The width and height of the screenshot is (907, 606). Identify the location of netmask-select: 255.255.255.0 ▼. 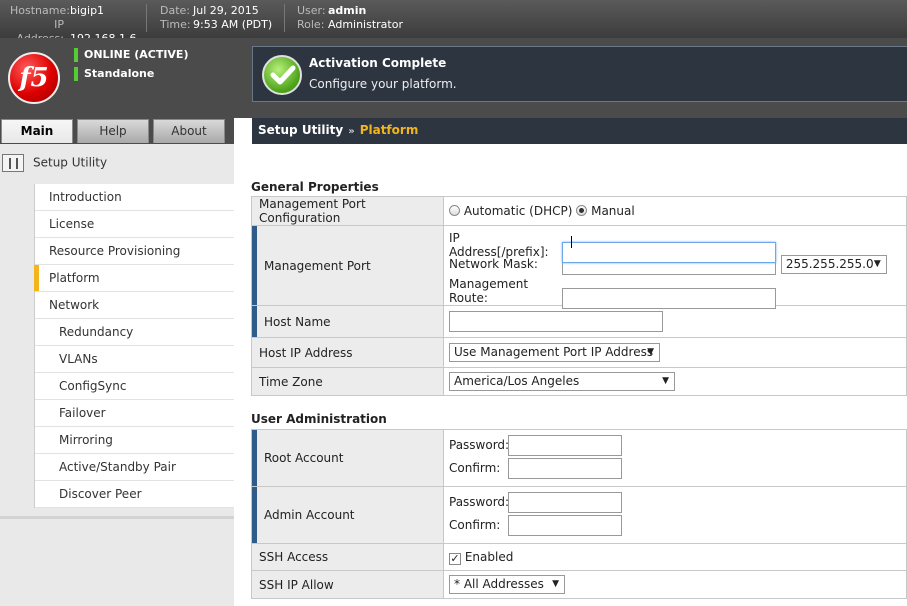
(833, 264).